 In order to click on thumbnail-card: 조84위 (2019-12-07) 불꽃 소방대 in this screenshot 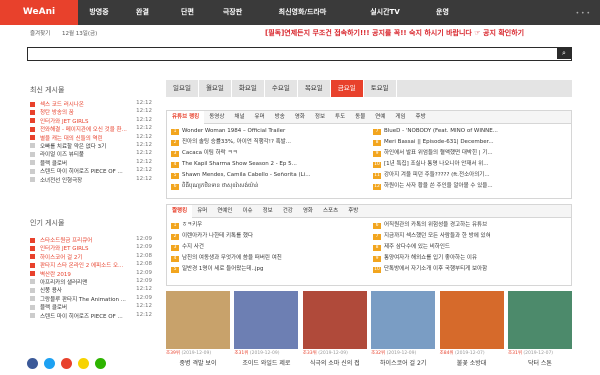, I will do `click(471, 333)`.